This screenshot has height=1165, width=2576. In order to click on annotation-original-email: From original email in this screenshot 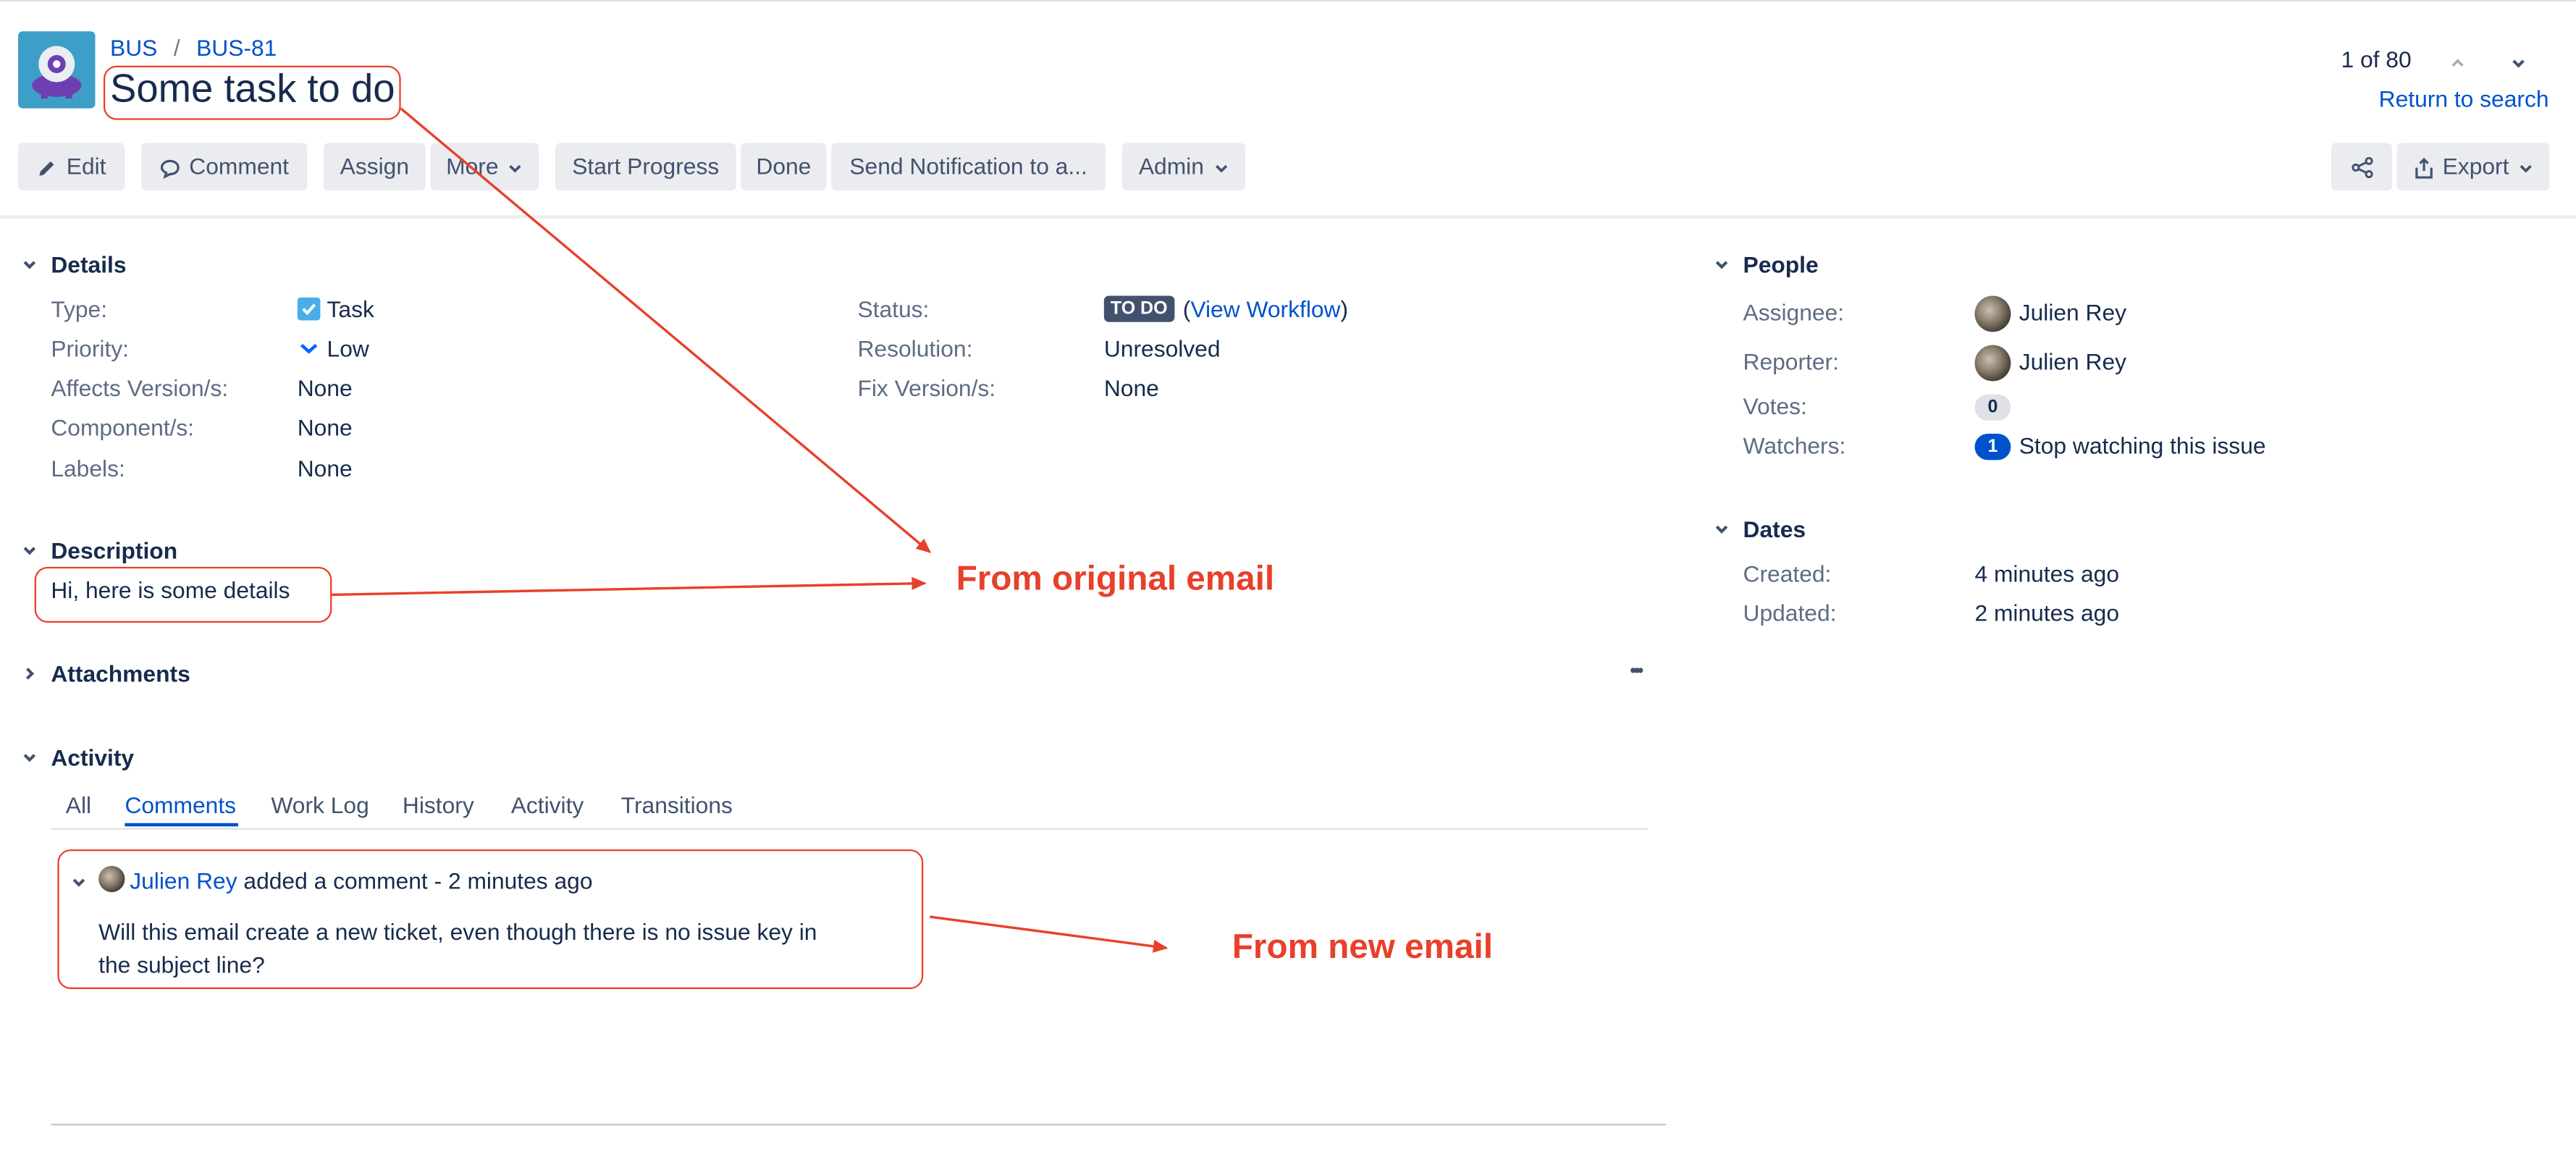, I will do `click(1115, 579)`.